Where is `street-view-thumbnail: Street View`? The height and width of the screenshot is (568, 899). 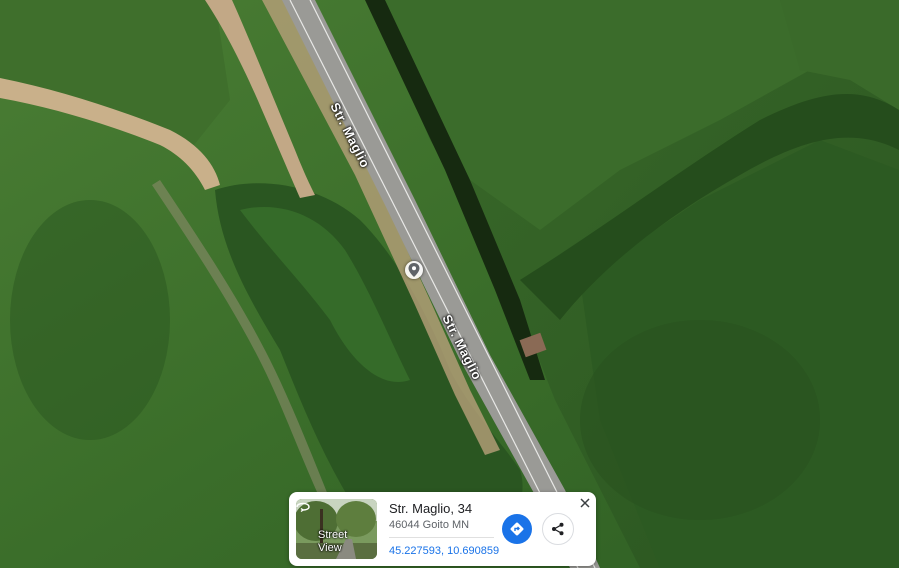
street-view-thumbnail: Street View is located at coordinates (336, 529).